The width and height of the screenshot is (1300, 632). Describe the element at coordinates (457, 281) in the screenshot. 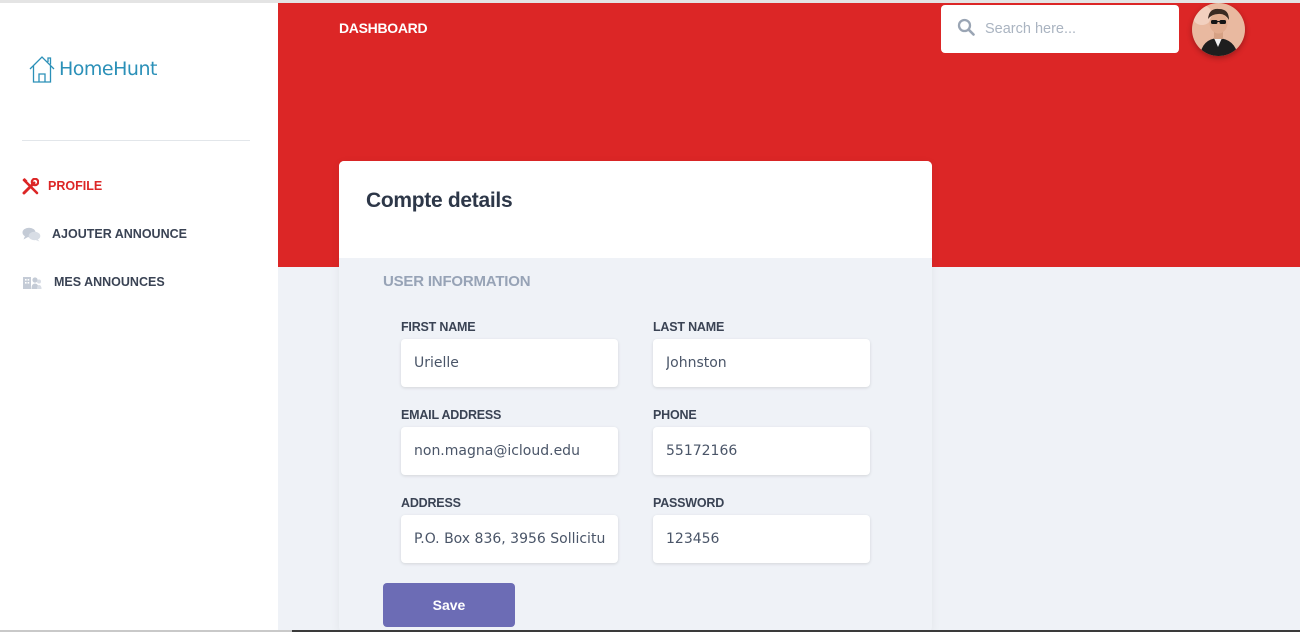

I see `section-title: USER INFORMATION` at that location.